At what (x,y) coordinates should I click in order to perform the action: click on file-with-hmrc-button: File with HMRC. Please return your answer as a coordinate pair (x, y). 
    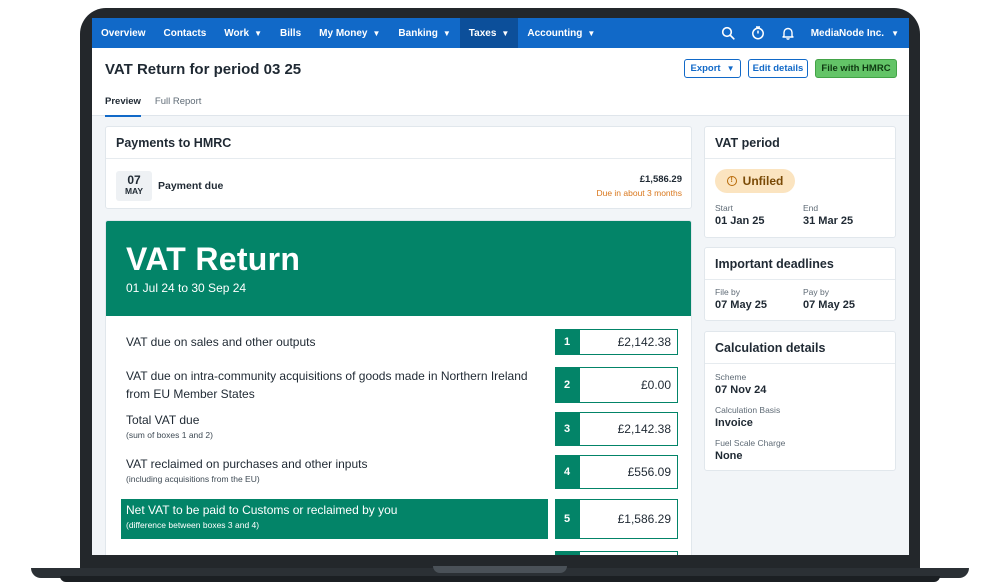
    Looking at the image, I should click on (856, 68).